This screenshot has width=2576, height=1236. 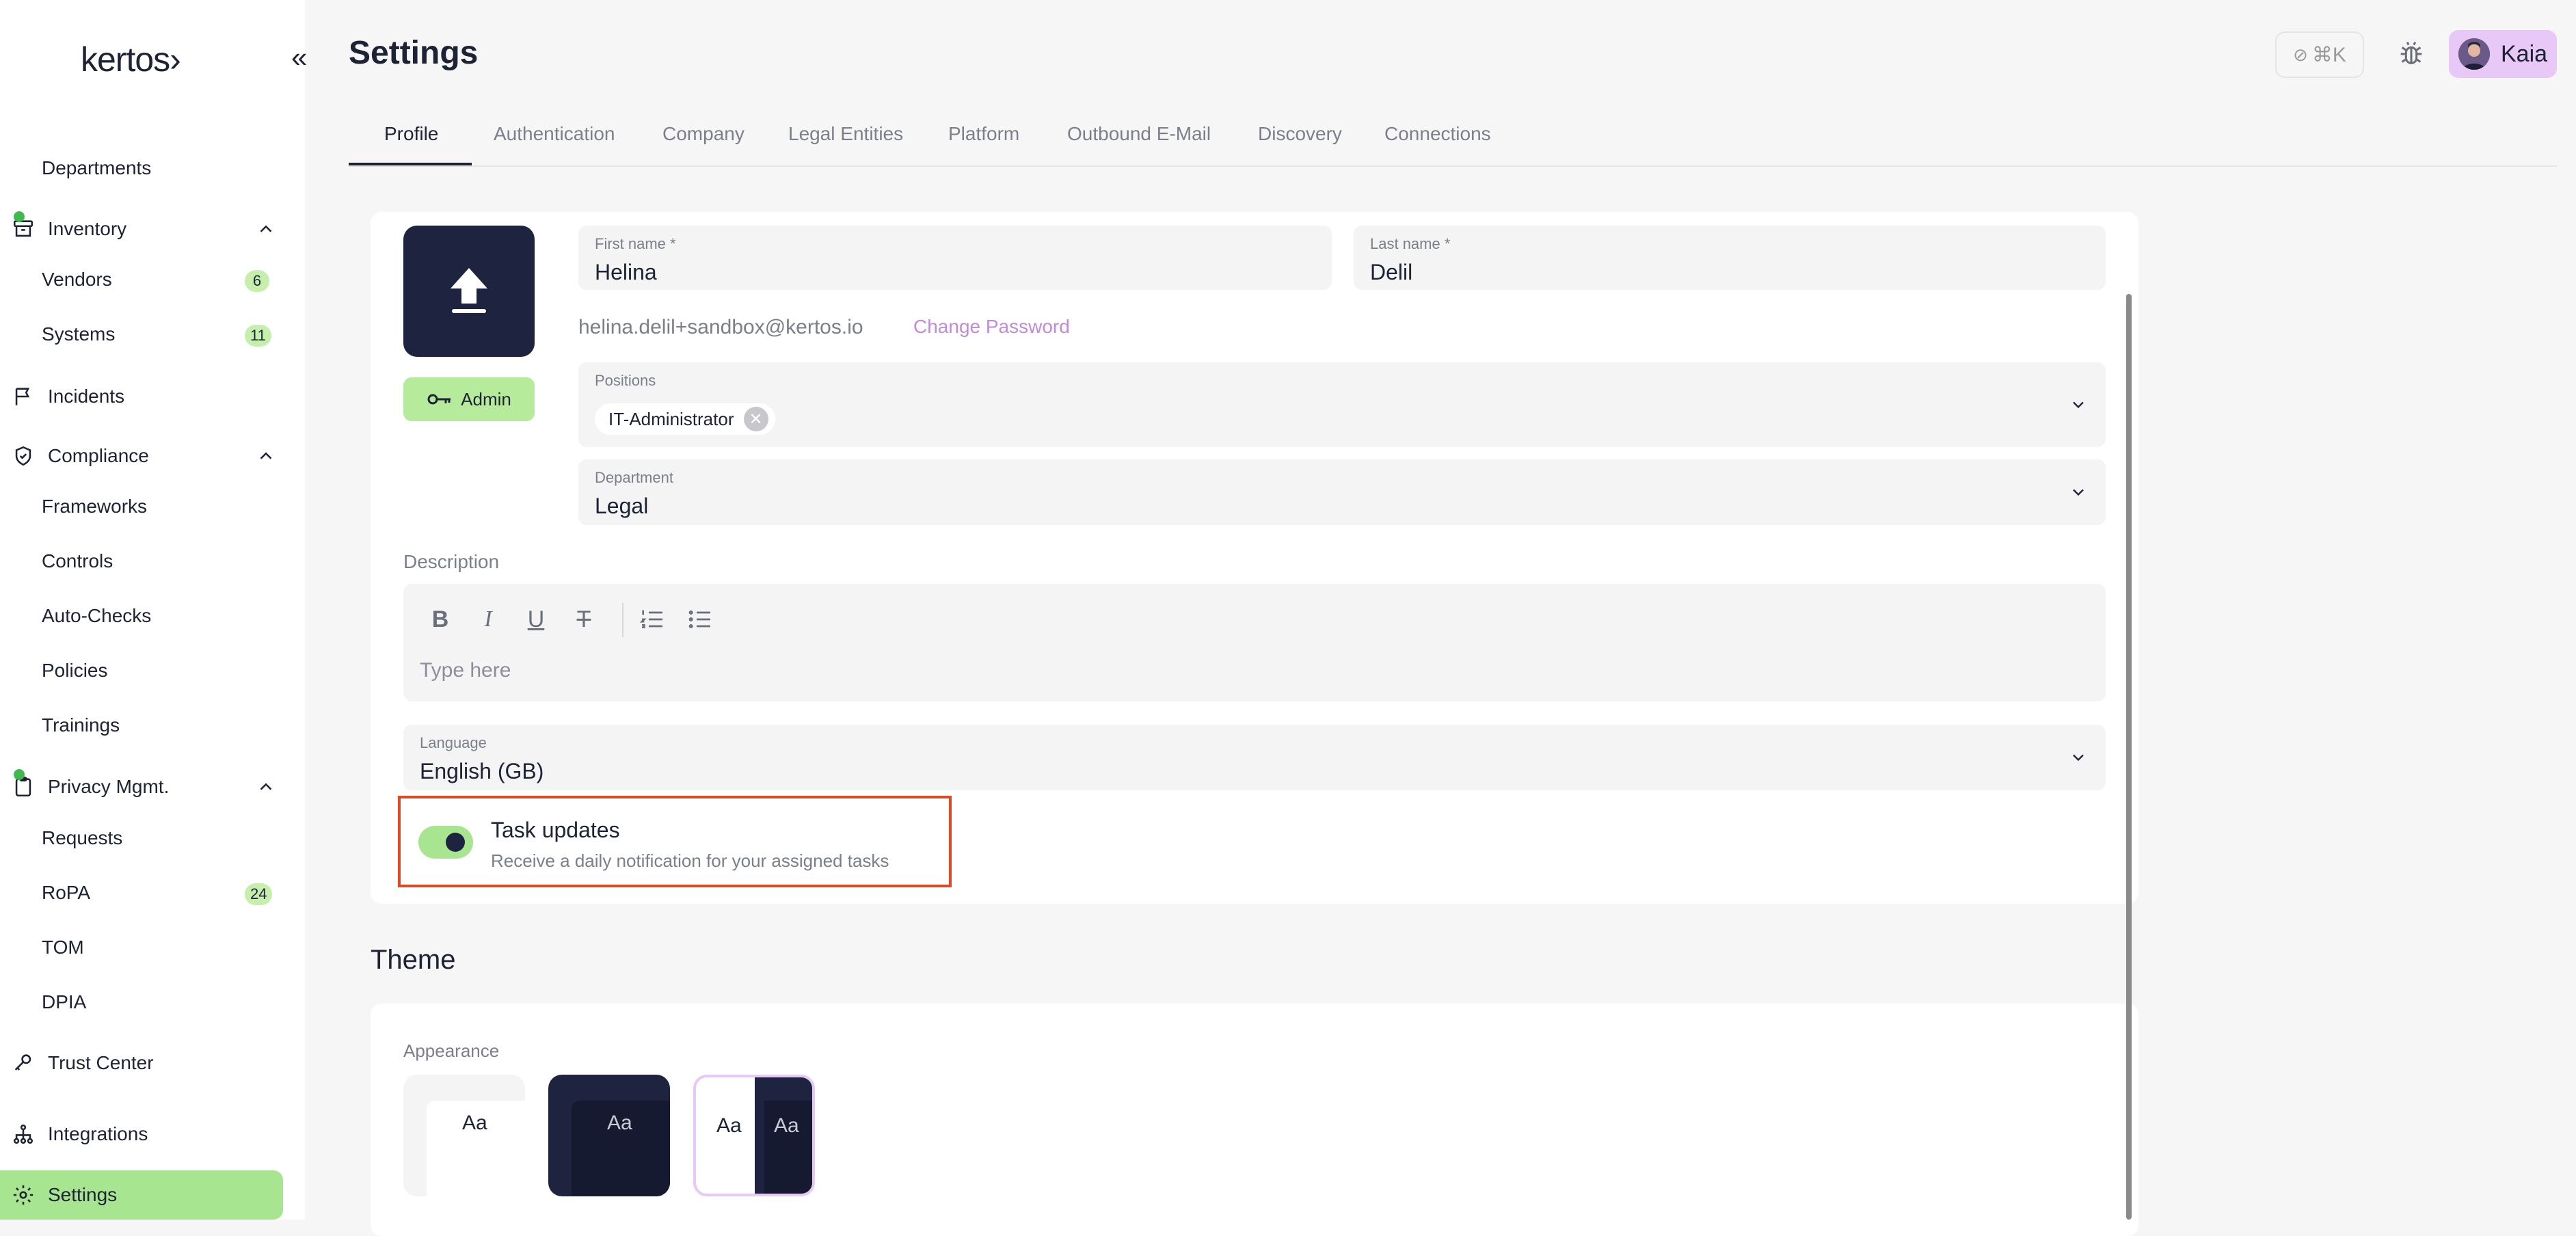 I want to click on field-label: Department, so click(x=634, y=477).